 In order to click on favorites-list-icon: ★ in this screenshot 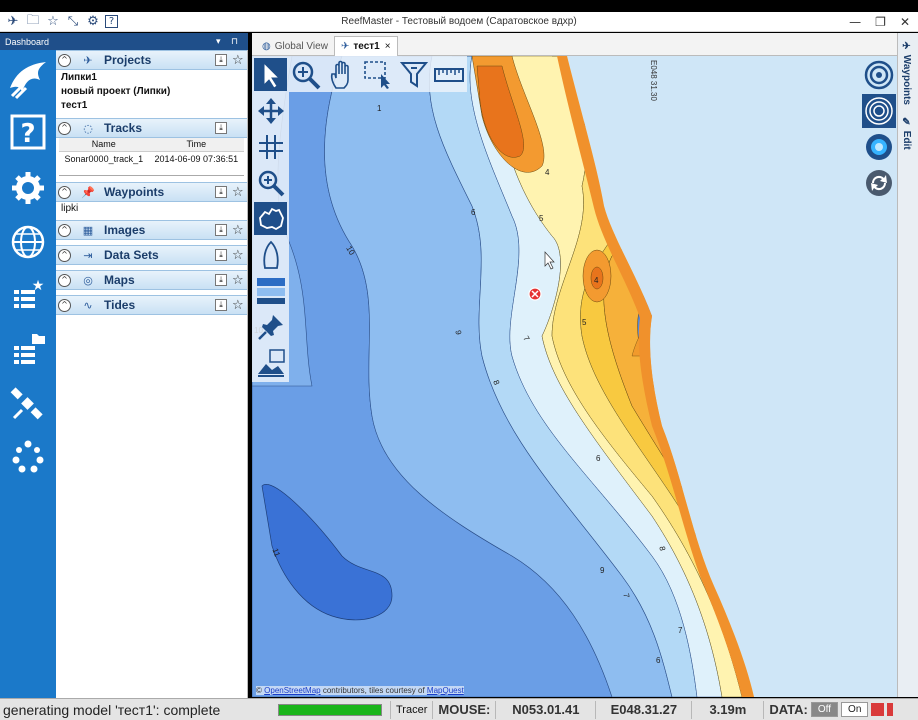, I will do `click(28, 296)`.